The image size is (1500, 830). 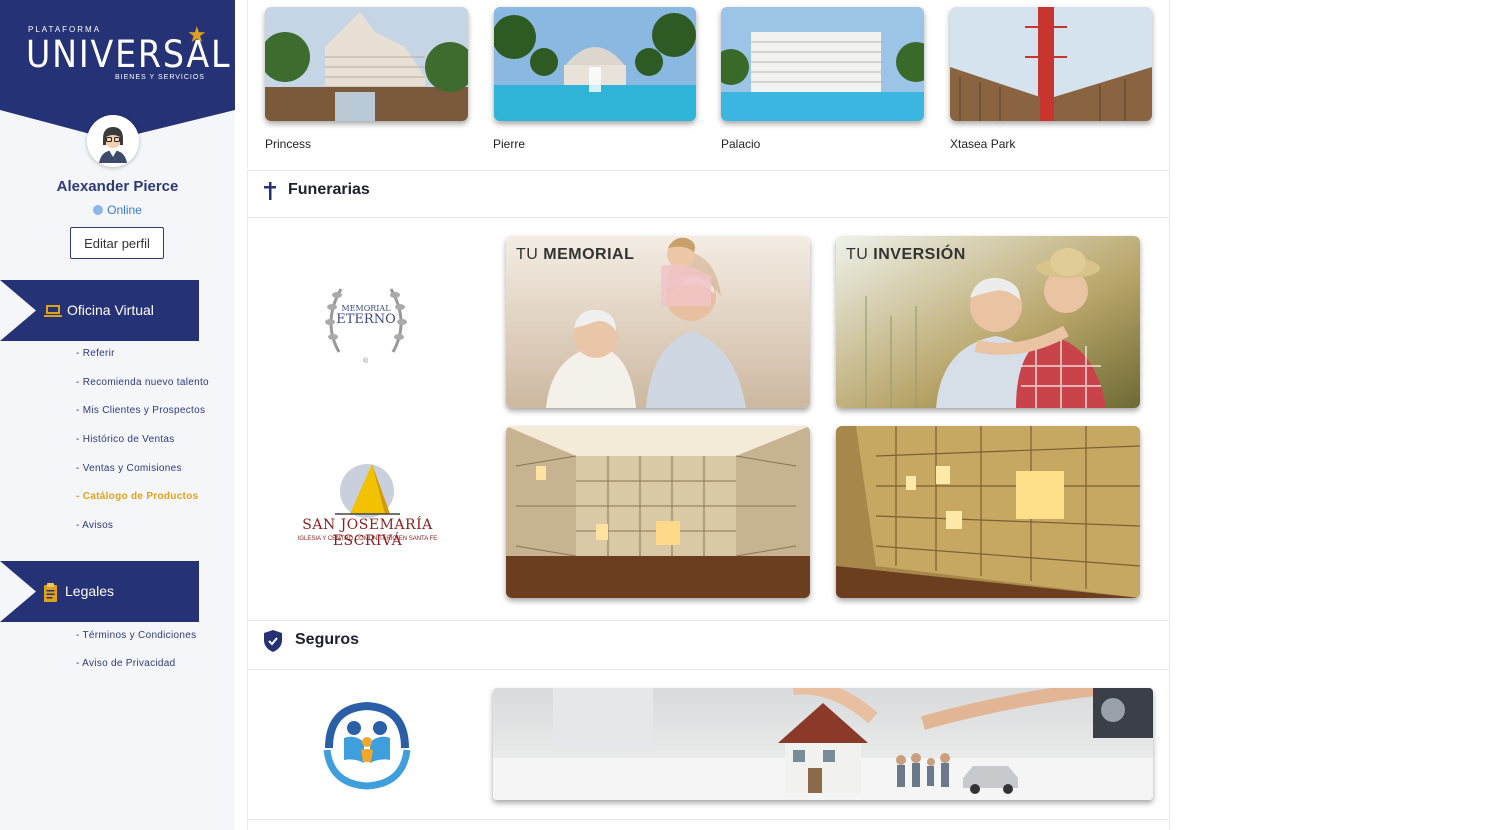 What do you see at coordinates (113, 141) in the screenshot?
I see `avatar` at bounding box center [113, 141].